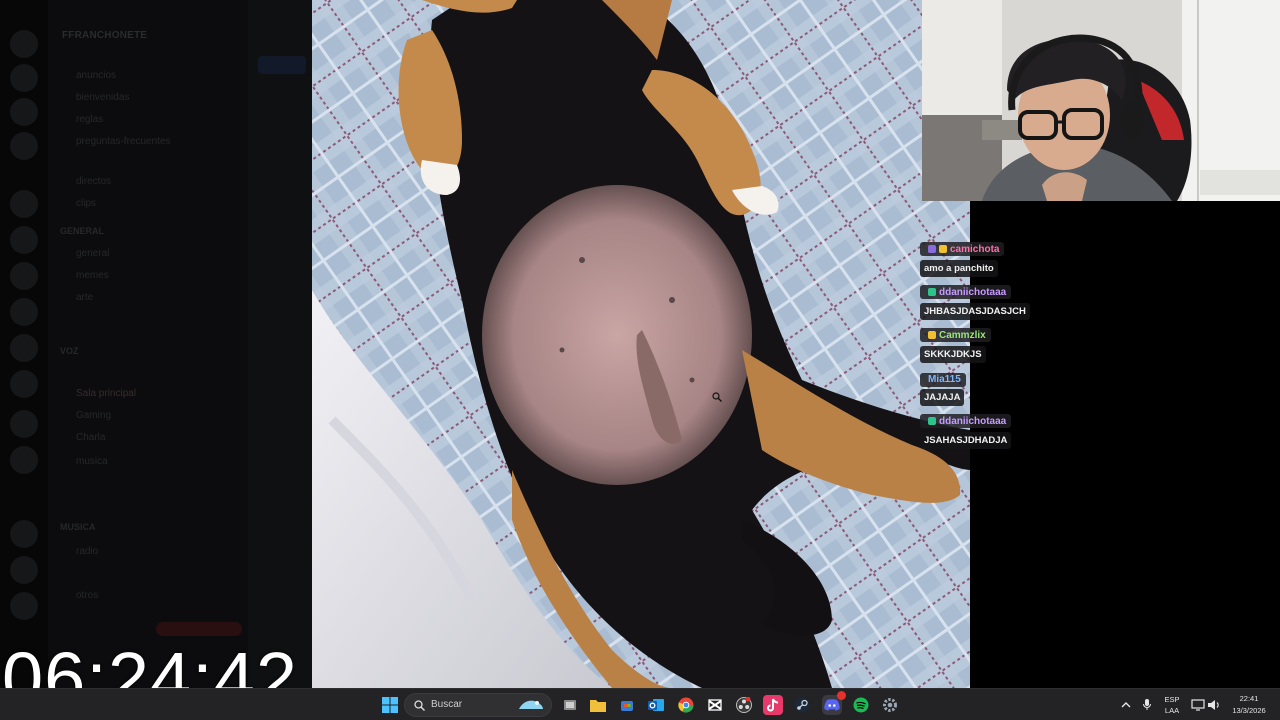 The image size is (1280, 720). Describe the element at coordinates (93, 181) in the screenshot. I see `channel-item: directos` at that location.